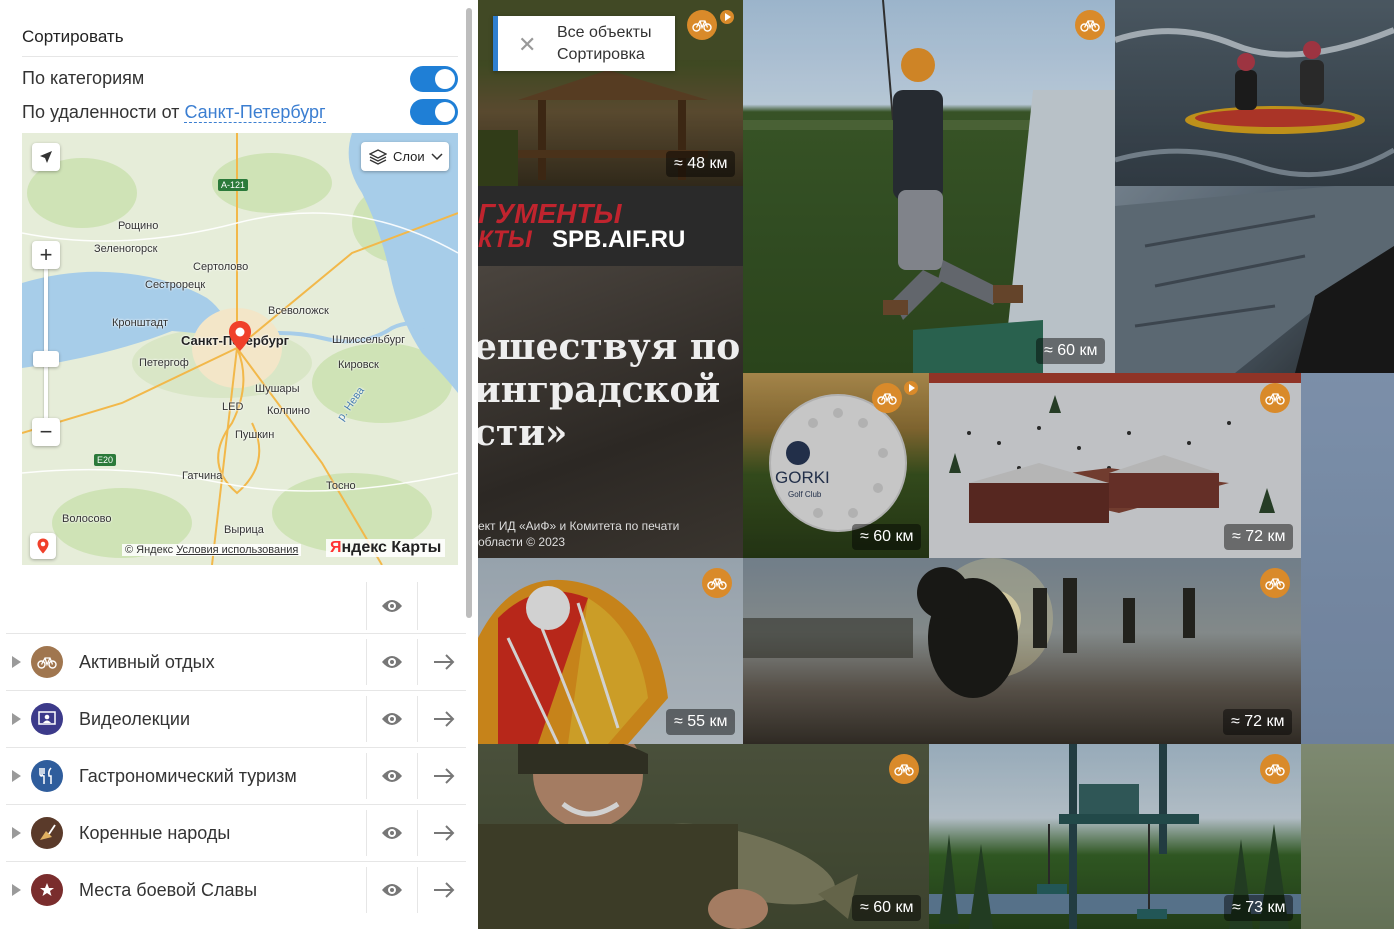 The height and width of the screenshot is (929, 1394). Describe the element at coordinates (469, 313) in the screenshot. I see `panel-scrollbar` at that location.